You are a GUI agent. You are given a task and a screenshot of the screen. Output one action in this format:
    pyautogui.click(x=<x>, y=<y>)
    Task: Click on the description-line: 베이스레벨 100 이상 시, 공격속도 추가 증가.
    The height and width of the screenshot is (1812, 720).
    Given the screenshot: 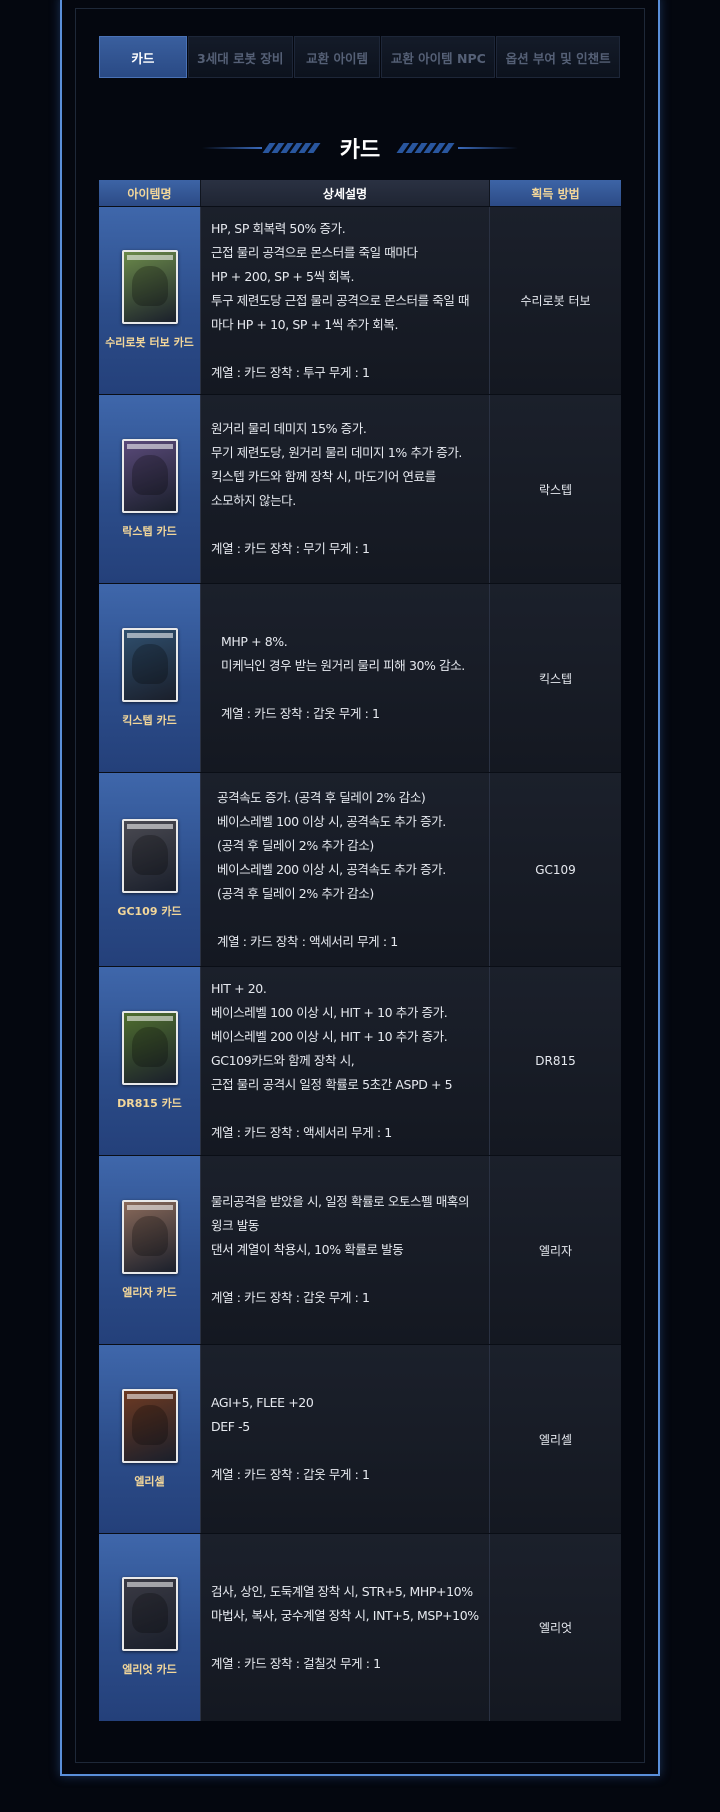 What is the action you would take?
    pyautogui.click(x=331, y=821)
    